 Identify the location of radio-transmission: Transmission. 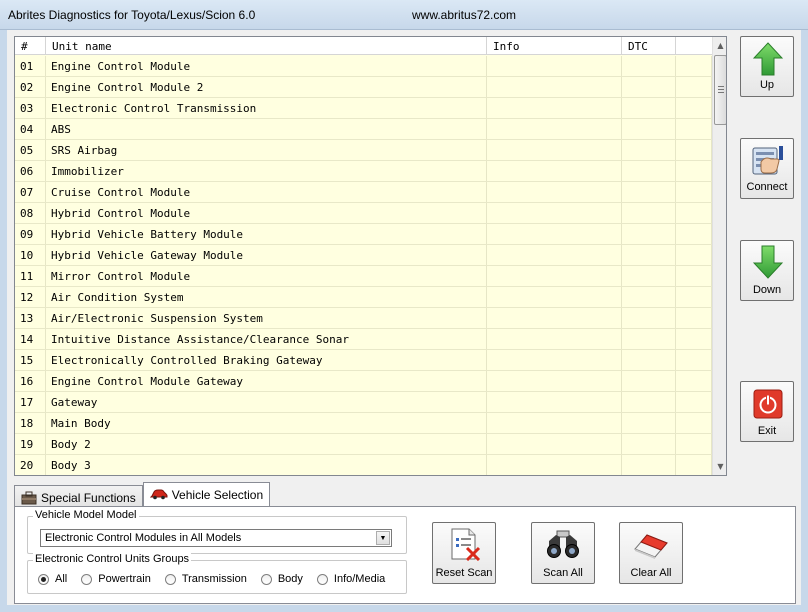
(205, 579).